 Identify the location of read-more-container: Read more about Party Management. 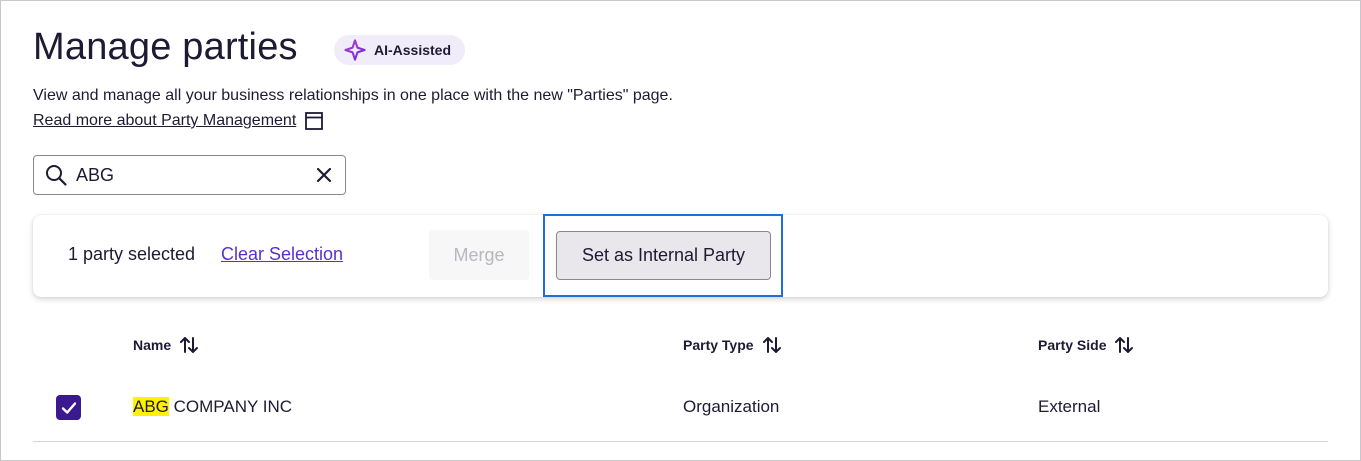
(178, 121).